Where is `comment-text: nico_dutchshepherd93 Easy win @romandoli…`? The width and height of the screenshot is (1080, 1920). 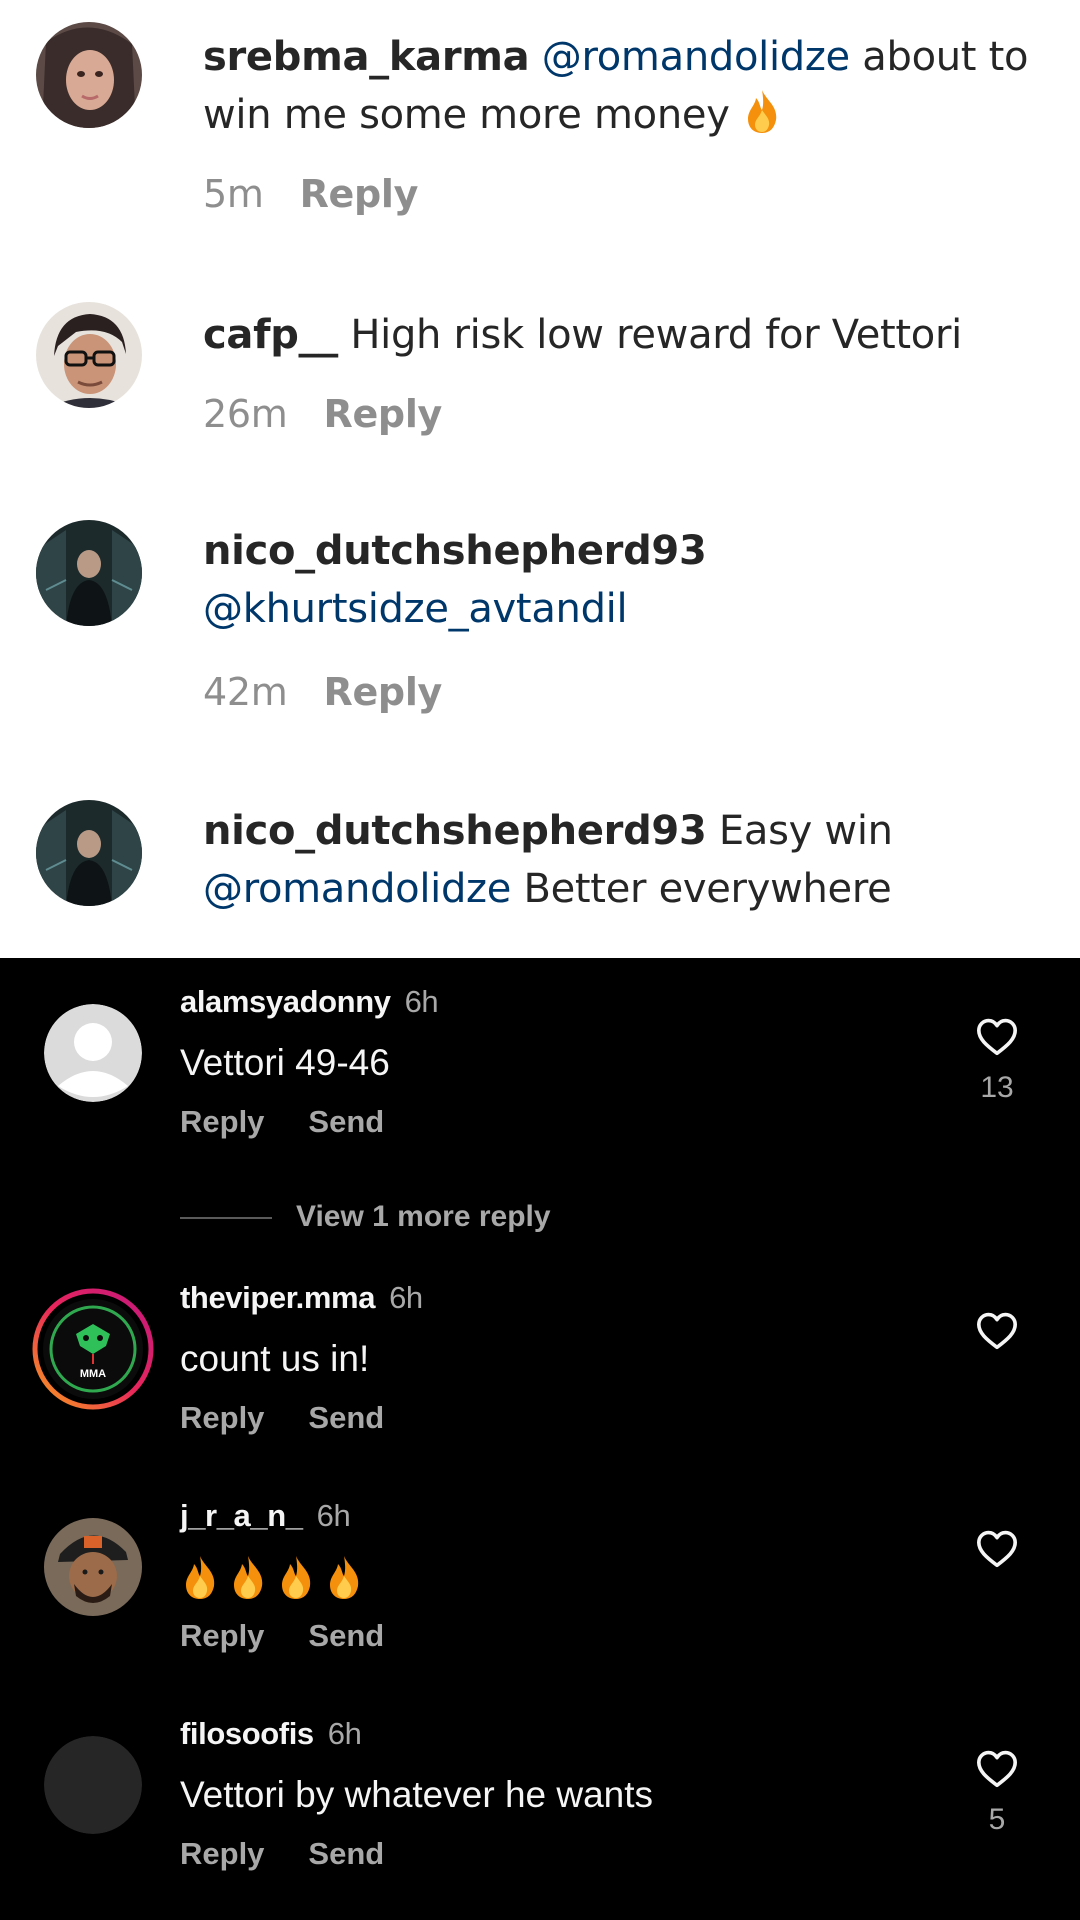
comment-text: nico_dutchshepherd93 Easy win @romandoli… is located at coordinates (628, 860).